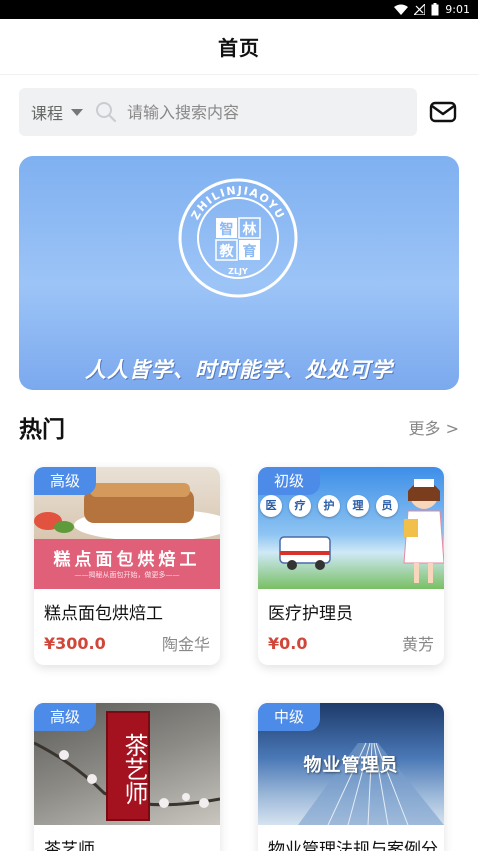  I want to click on course-thumbnail: 物业管理员 中级, so click(351, 764).